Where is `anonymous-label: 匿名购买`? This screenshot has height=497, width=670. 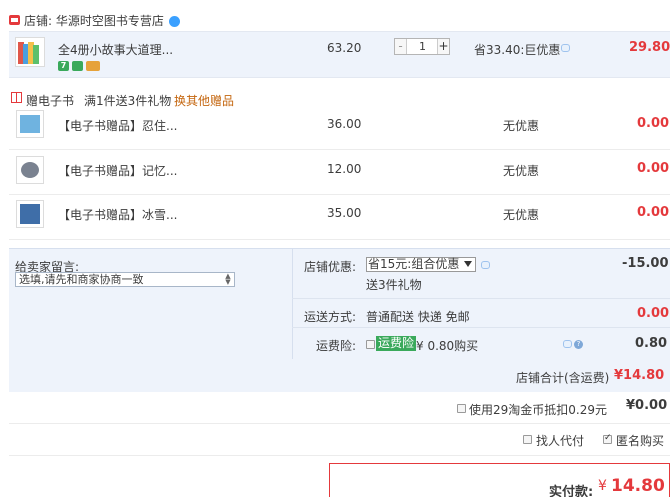 anonymous-label: 匿名购买 is located at coordinates (640, 441).